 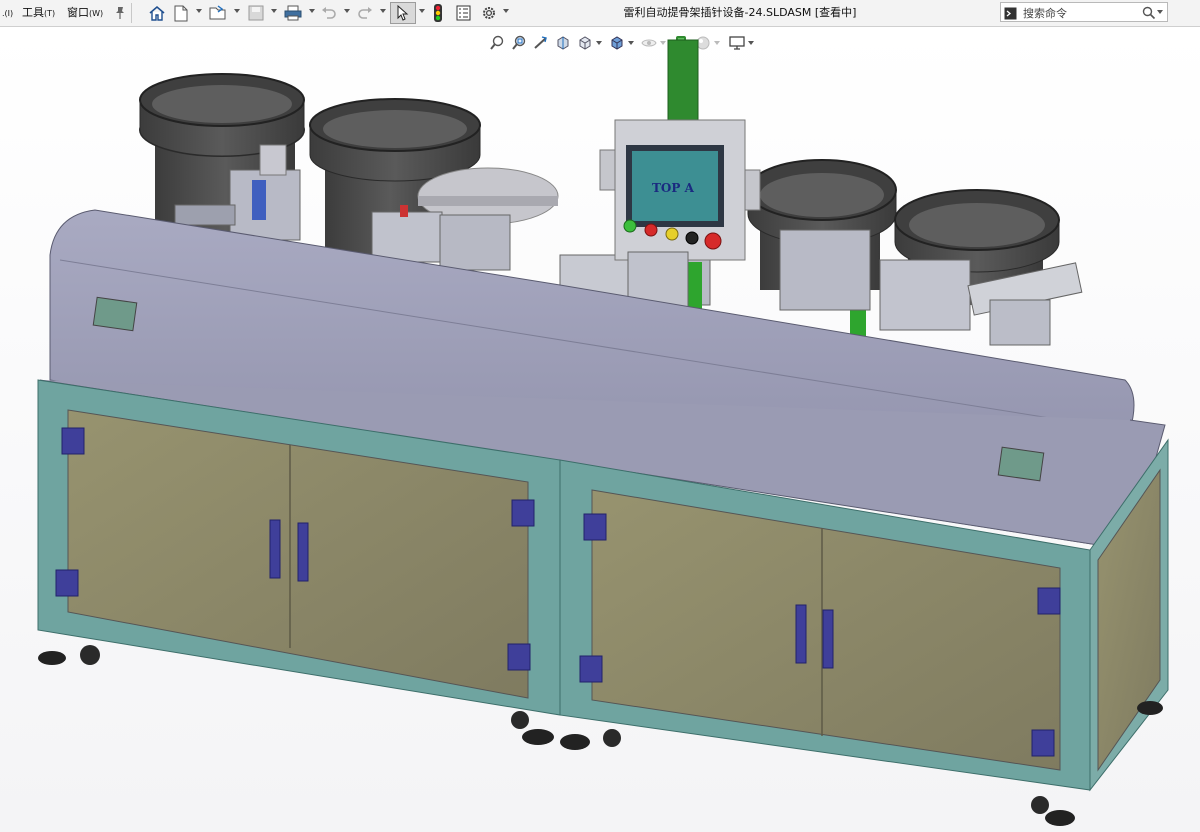 I want to click on select-cursor-icon, so click(x=403, y=13).